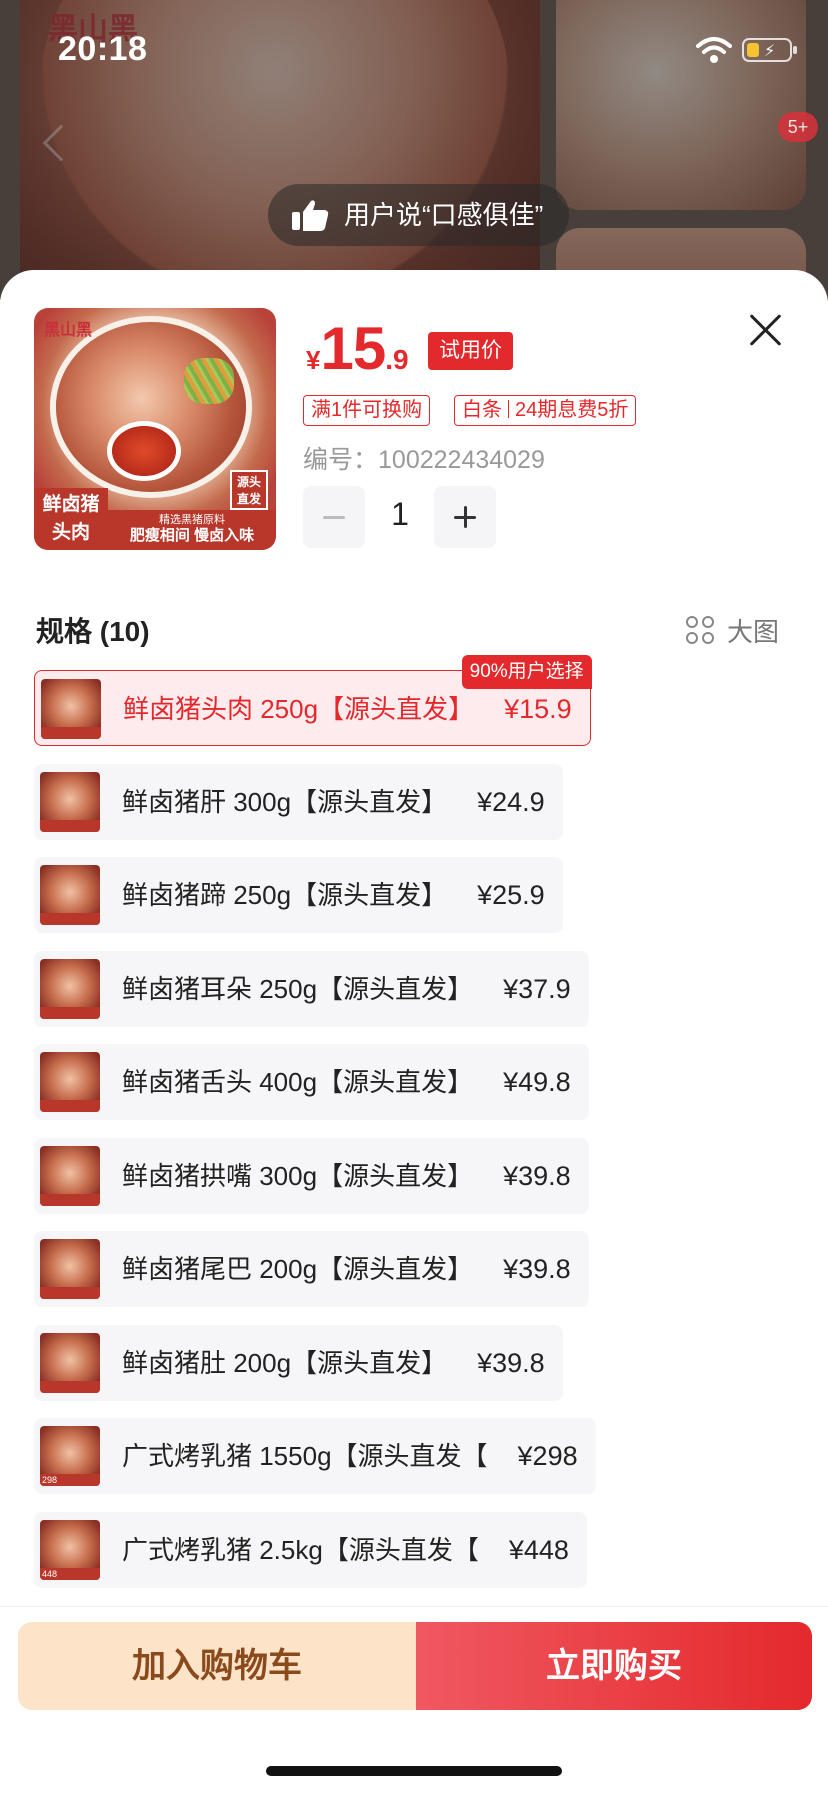  What do you see at coordinates (311, 1082) in the screenshot?
I see `spec-option: 鲜卤猪舌头 400g【源头直发】 ¥49.8` at bounding box center [311, 1082].